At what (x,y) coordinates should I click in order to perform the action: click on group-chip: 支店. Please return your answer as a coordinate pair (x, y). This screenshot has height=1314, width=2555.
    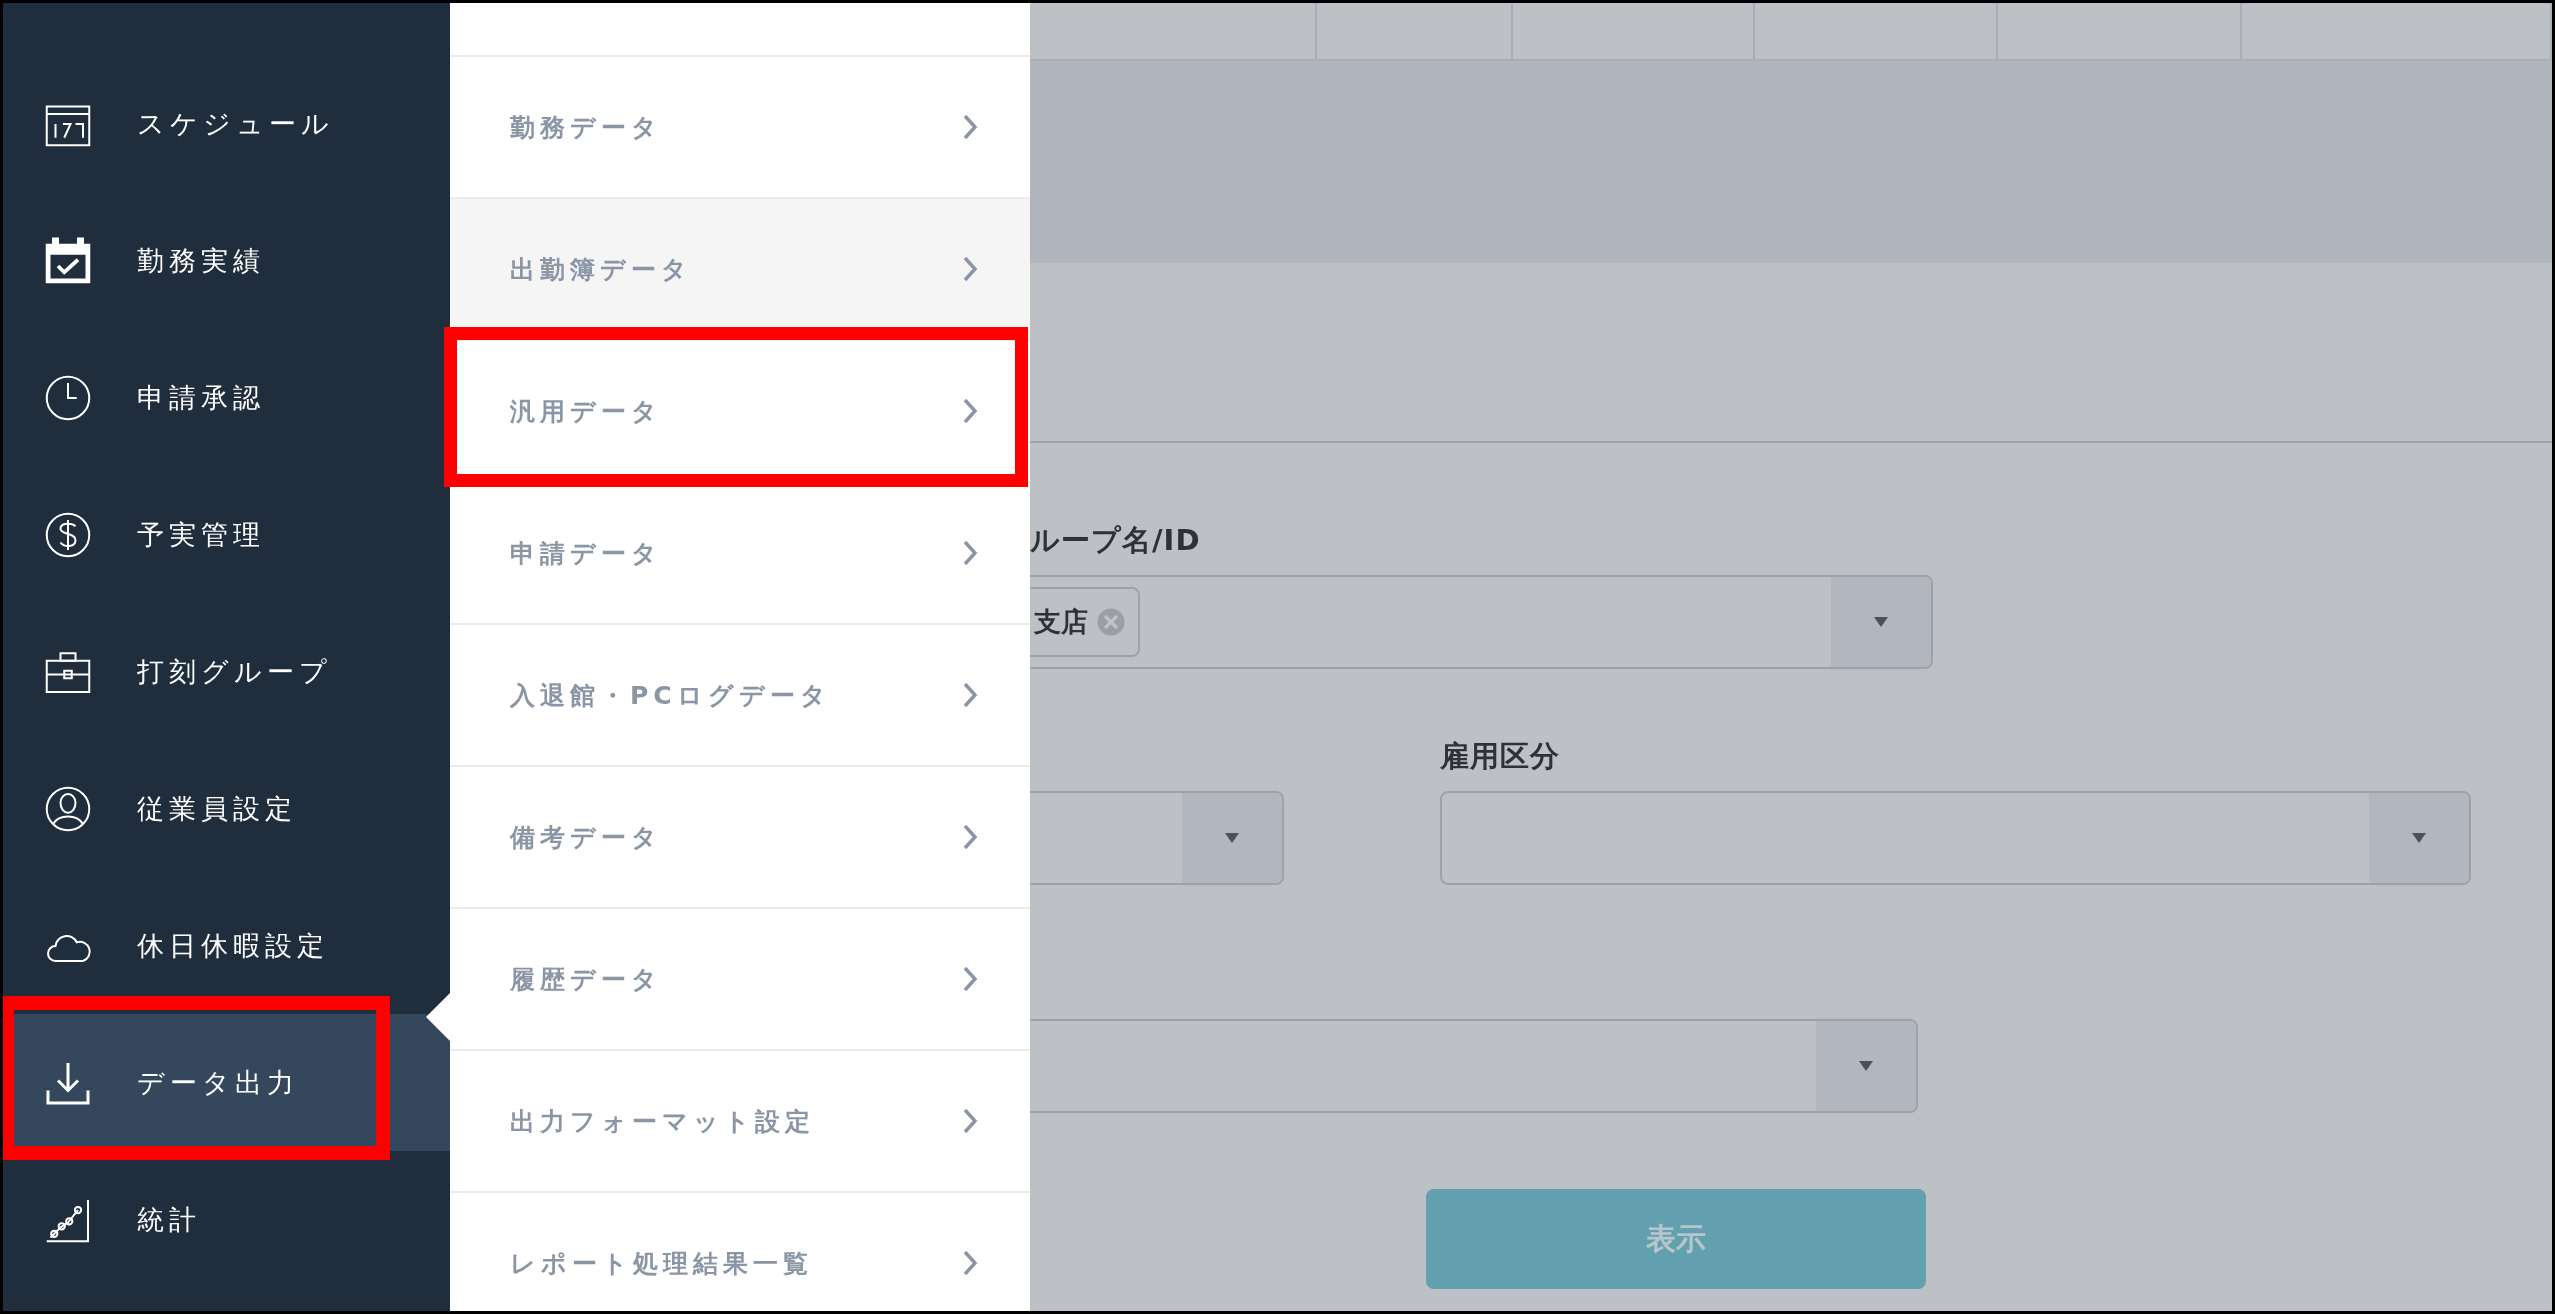
    Looking at the image, I should click on (1085, 622).